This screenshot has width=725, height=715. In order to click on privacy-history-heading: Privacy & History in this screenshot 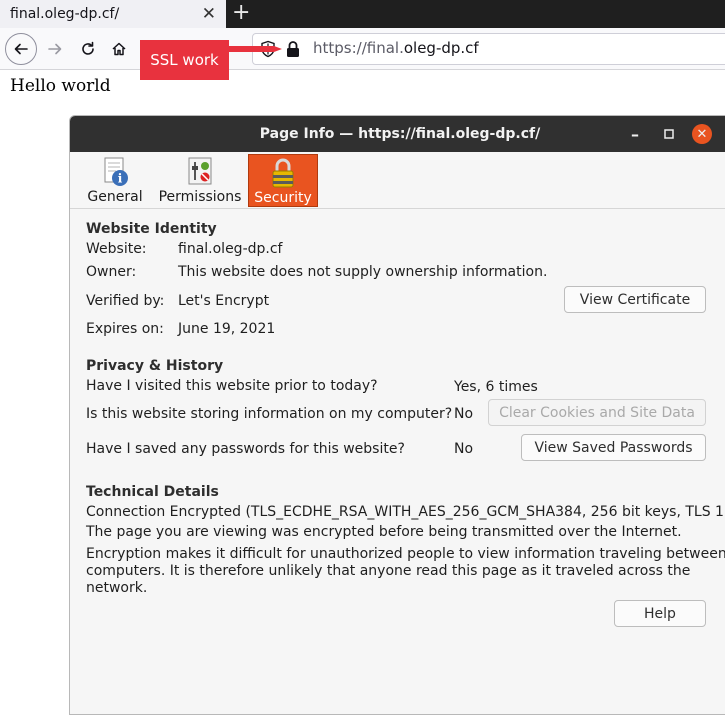, I will do `click(155, 366)`.